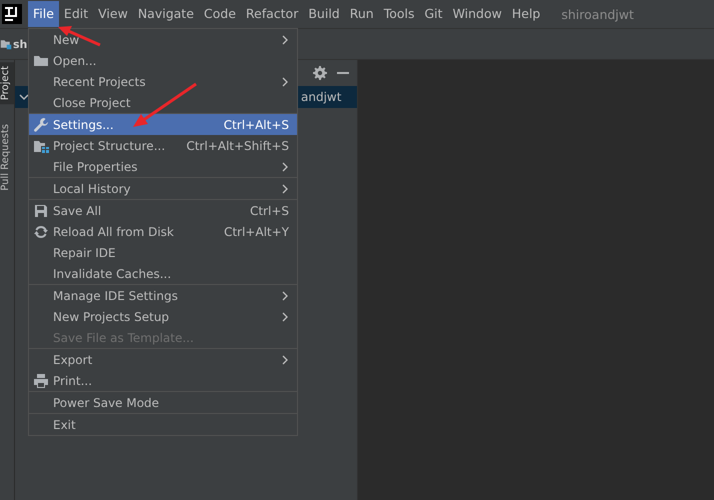 The height and width of the screenshot is (500, 714). What do you see at coordinates (43, 14) in the screenshot?
I see `menu-item: File` at bounding box center [43, 14].